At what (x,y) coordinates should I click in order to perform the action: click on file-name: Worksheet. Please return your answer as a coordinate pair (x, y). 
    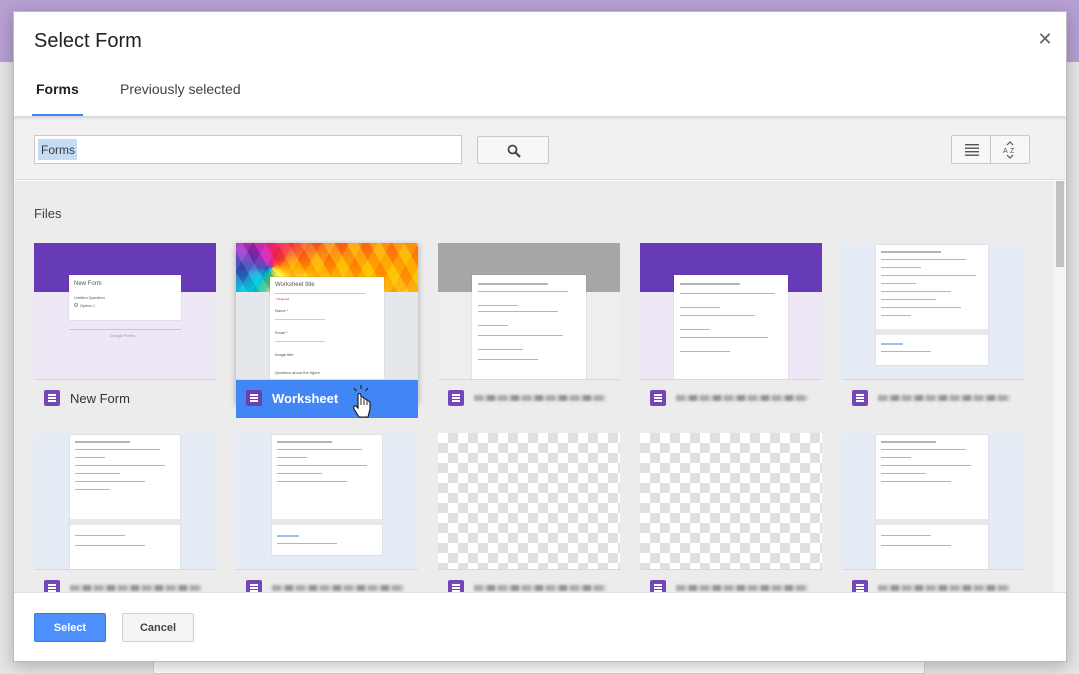
    Looking at the image, I should click on (305, 398).